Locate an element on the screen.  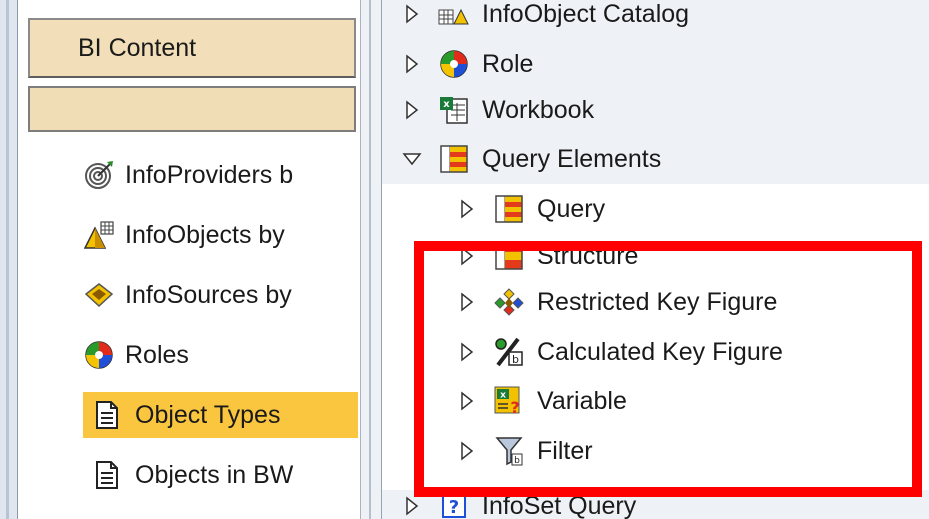
nav-item-objects-in-bw: Objects in BW is located at coordinates (220, 475).